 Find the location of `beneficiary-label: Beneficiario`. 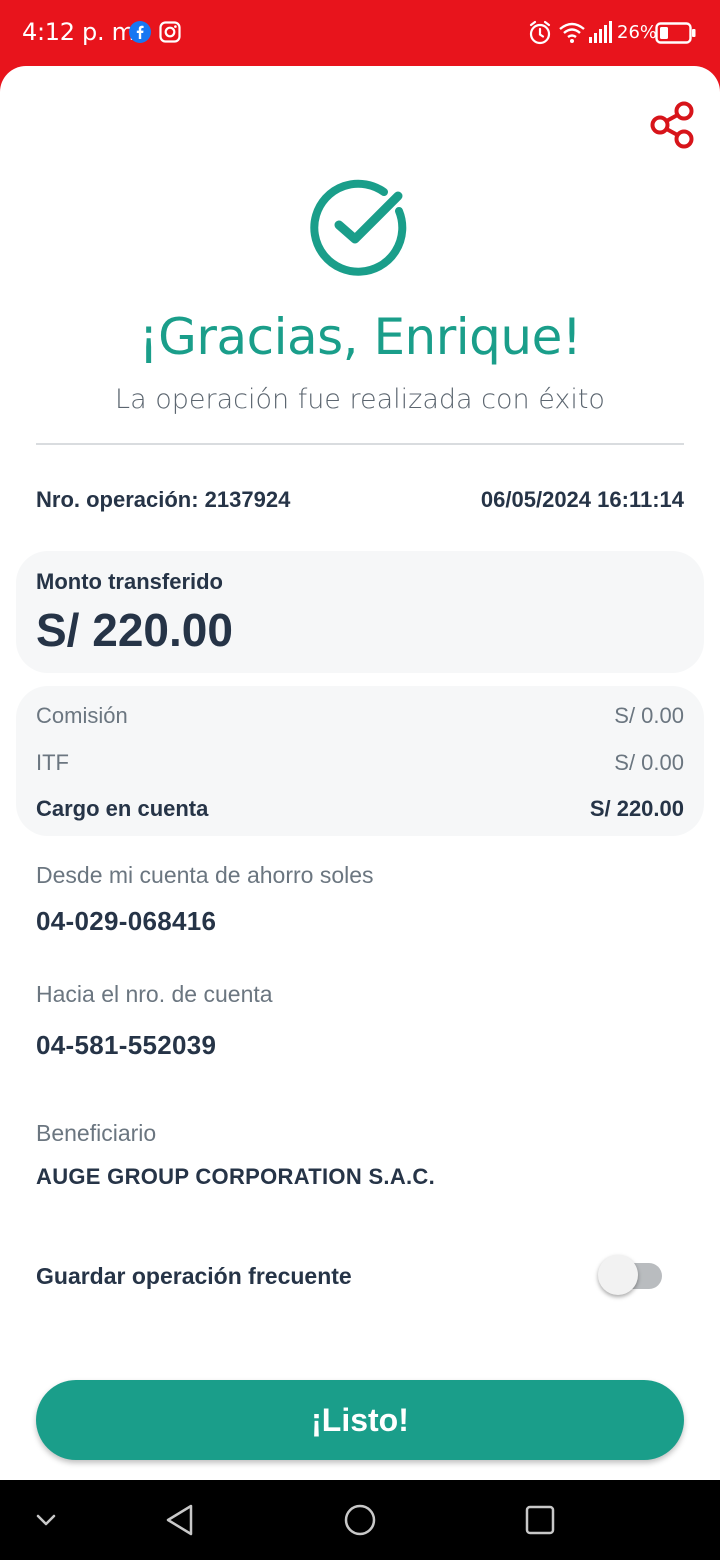

beneficiary-label: Beneficiario is located at coordinates (96, 1133).